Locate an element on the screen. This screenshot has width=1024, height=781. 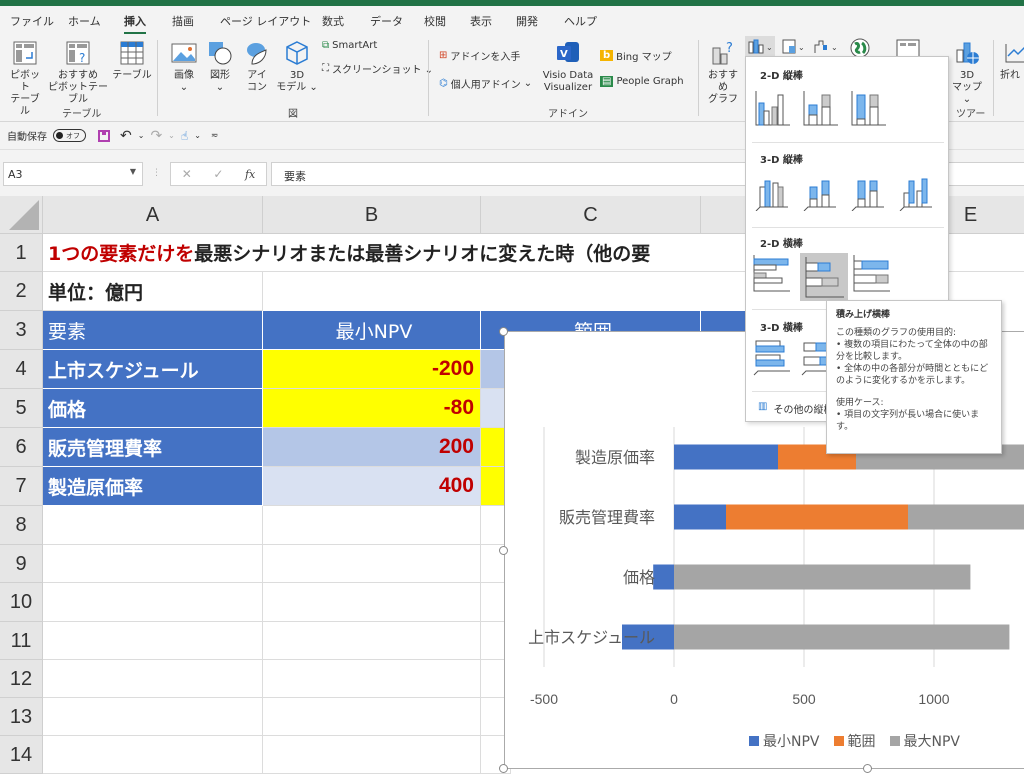
shapes-button: 図形 ⌄ is located at coordinates (220, 67).